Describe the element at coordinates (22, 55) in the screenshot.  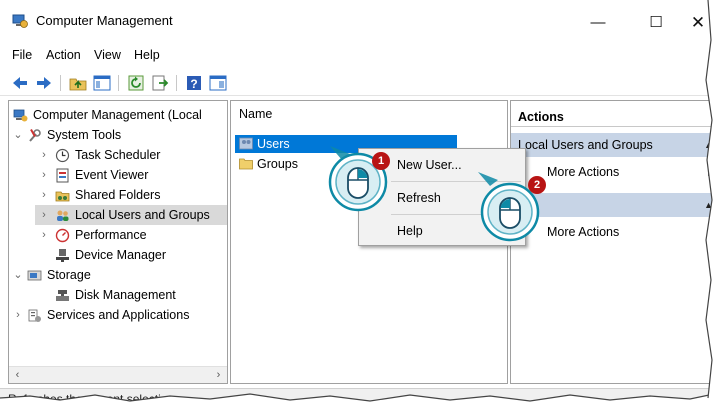
I see `menu-file: File` at that location.